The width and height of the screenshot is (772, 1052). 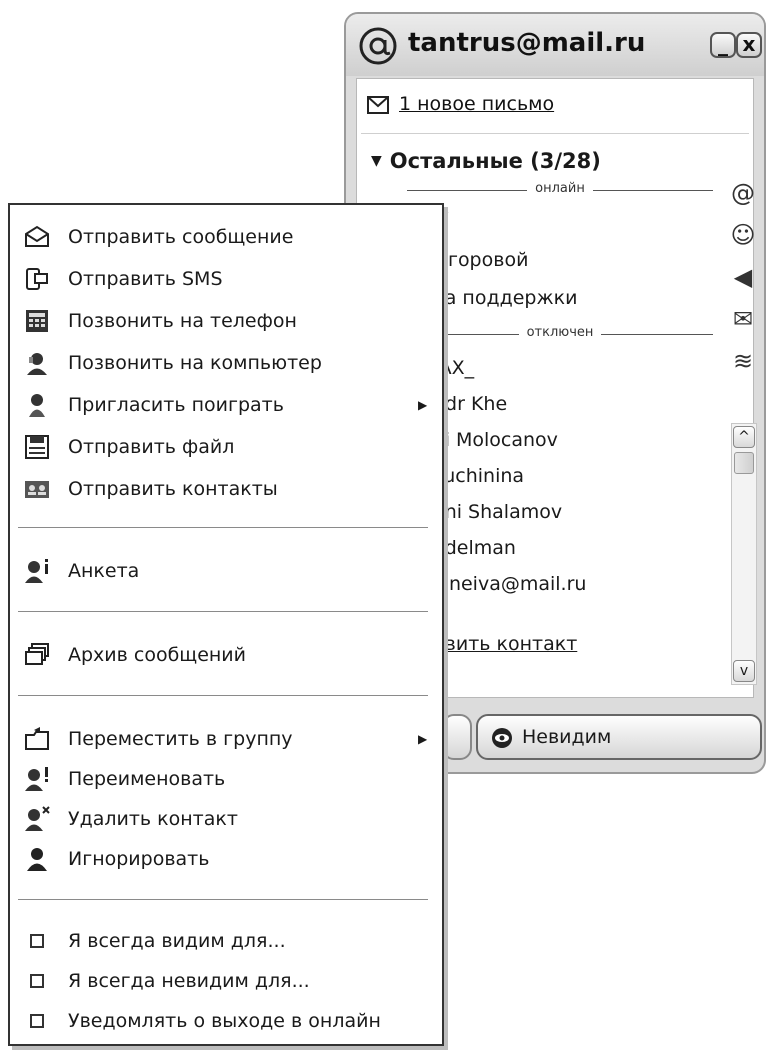 I want to click on menu-item-rename: Переименовать, so click(x=226, y=779).